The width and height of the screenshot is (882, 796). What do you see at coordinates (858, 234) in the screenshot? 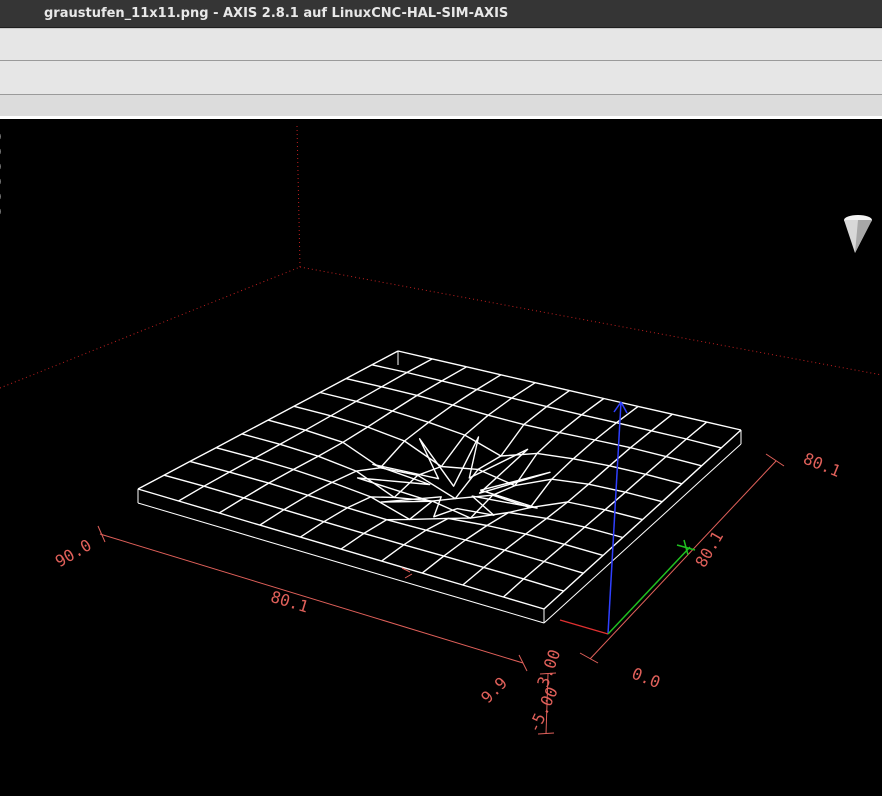
I see `tool-cone-icon` at bounding box center [858, 234].